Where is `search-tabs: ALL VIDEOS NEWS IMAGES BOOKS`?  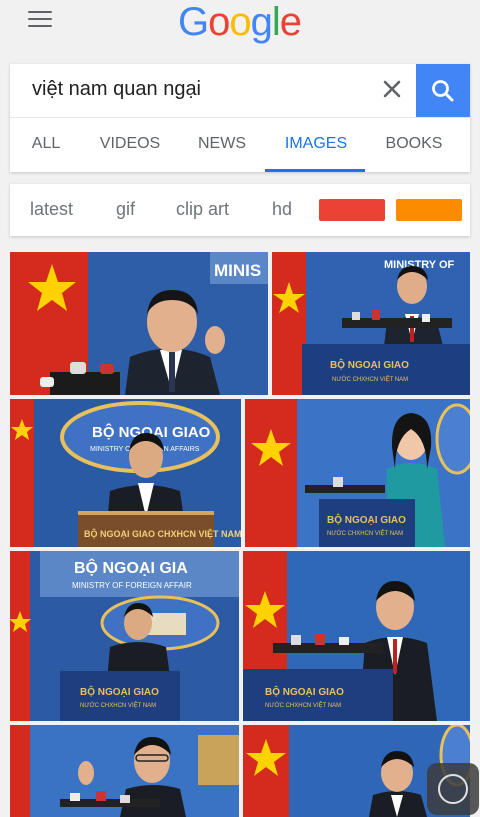 search-tabs: ALL VIDEOS NEWS IMAGES BOOKS is located at coordinates (240, 145).